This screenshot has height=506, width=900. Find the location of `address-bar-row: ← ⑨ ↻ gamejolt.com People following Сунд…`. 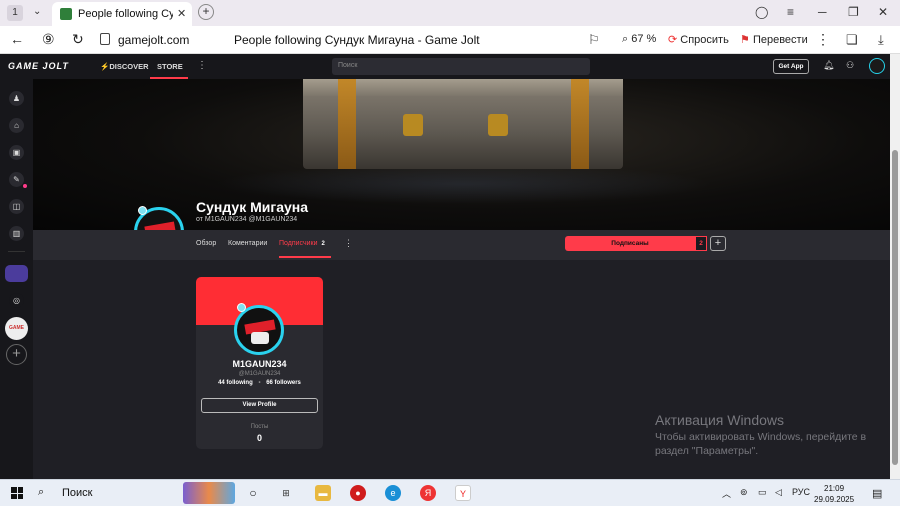

address-bar-row: ← ⑨ ↻ gamejolt.com People following Сунд… is located at coordinates (450, 40).